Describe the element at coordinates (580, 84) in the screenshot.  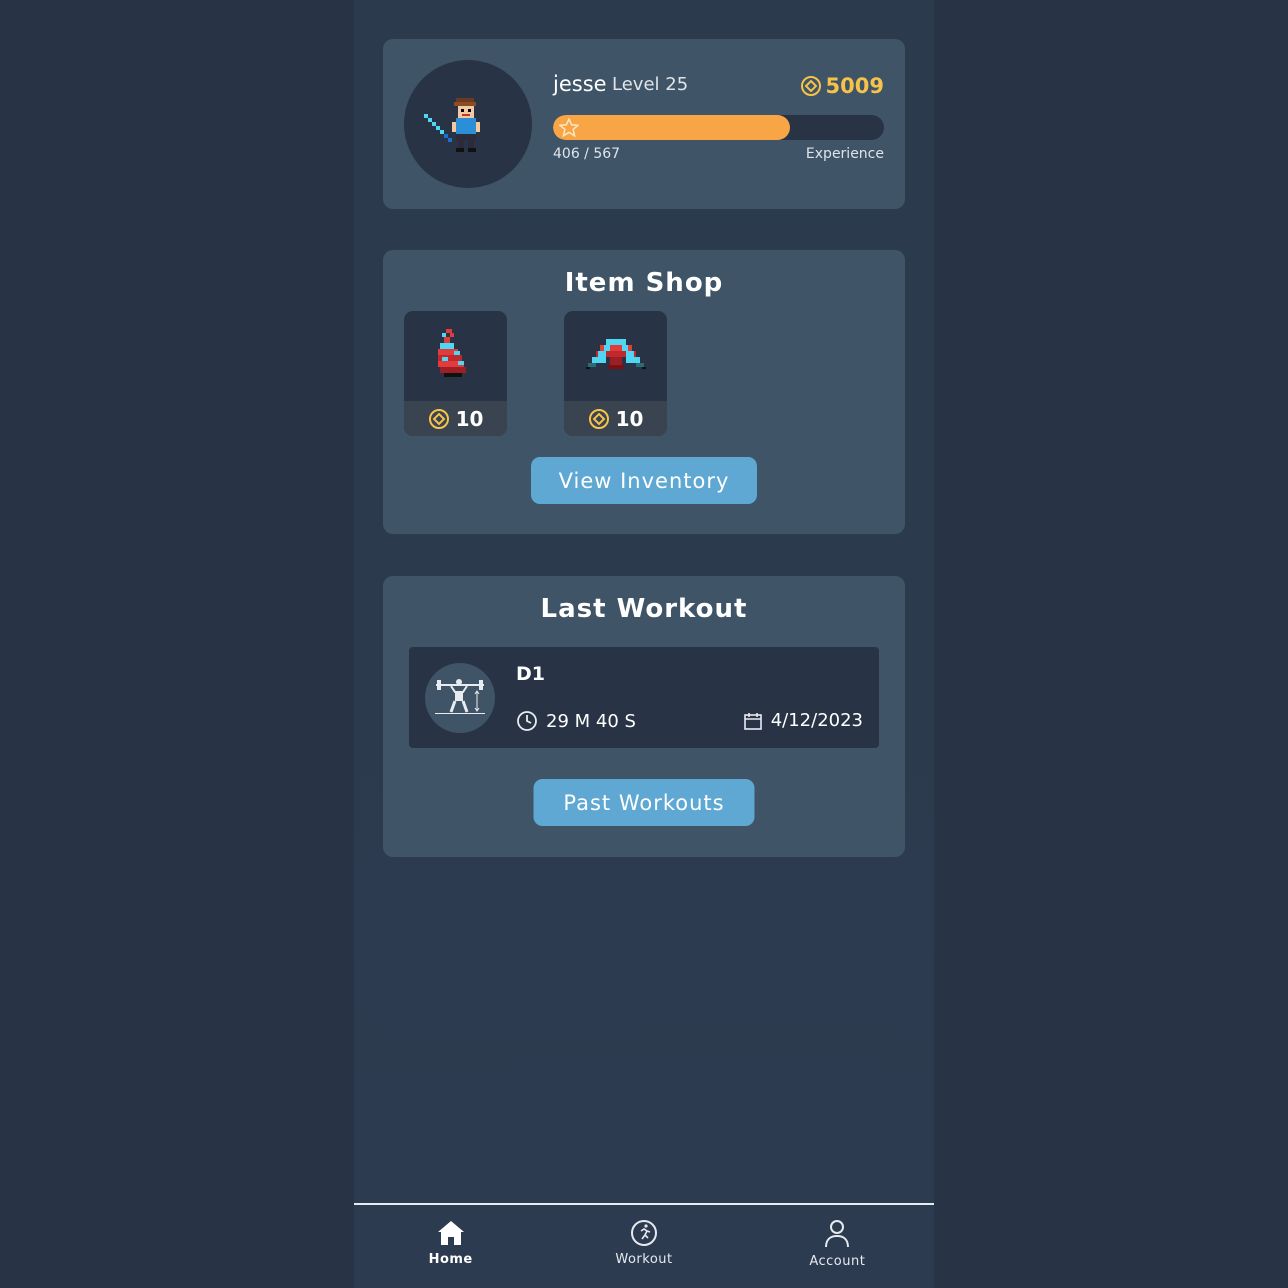
I see `username: jesse` at that location.